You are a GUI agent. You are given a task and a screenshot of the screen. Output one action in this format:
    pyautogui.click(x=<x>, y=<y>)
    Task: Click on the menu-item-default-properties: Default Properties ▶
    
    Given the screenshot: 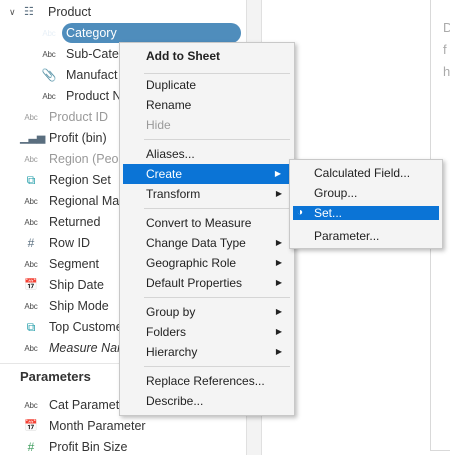 What is the action you would take?
    pyautogui.click(x=207, y=283)
    